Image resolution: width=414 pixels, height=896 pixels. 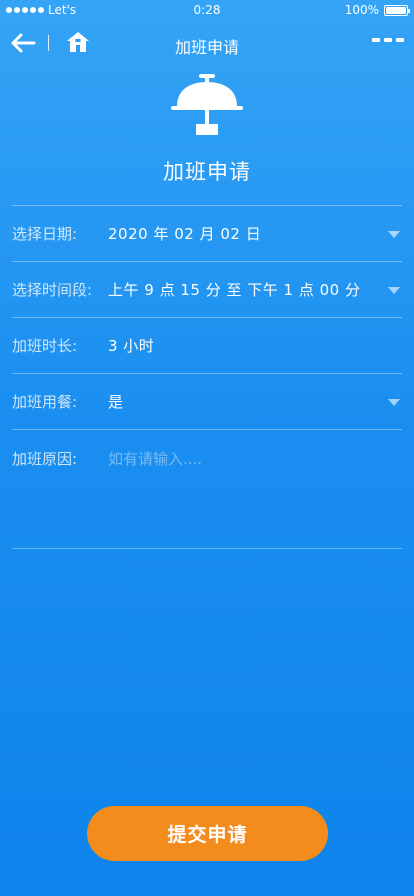 I want to click on battery-icon, so click(x=397, y=10).